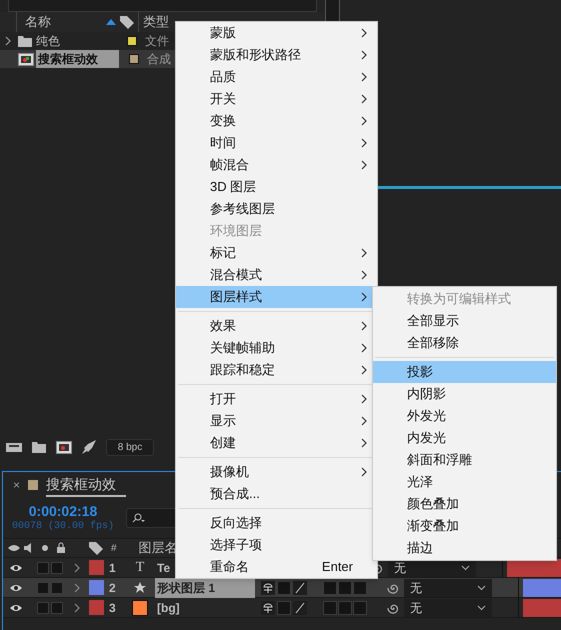 The height and width of the screenshot is (630, 561). I want to click on close-tab-button: ×, so click(16, 485).